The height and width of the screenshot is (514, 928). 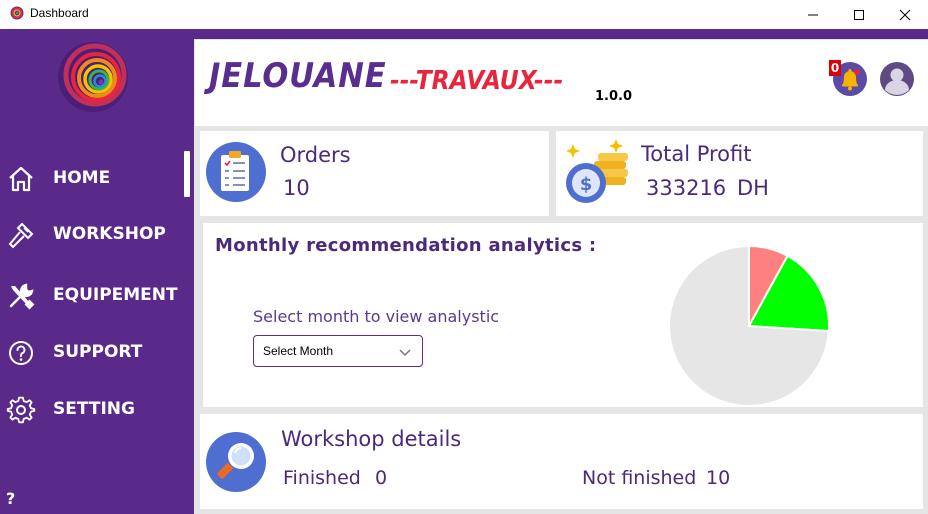 I want to click on sidebar-item-label: WORKSHOP, so click(x=109, y=234).